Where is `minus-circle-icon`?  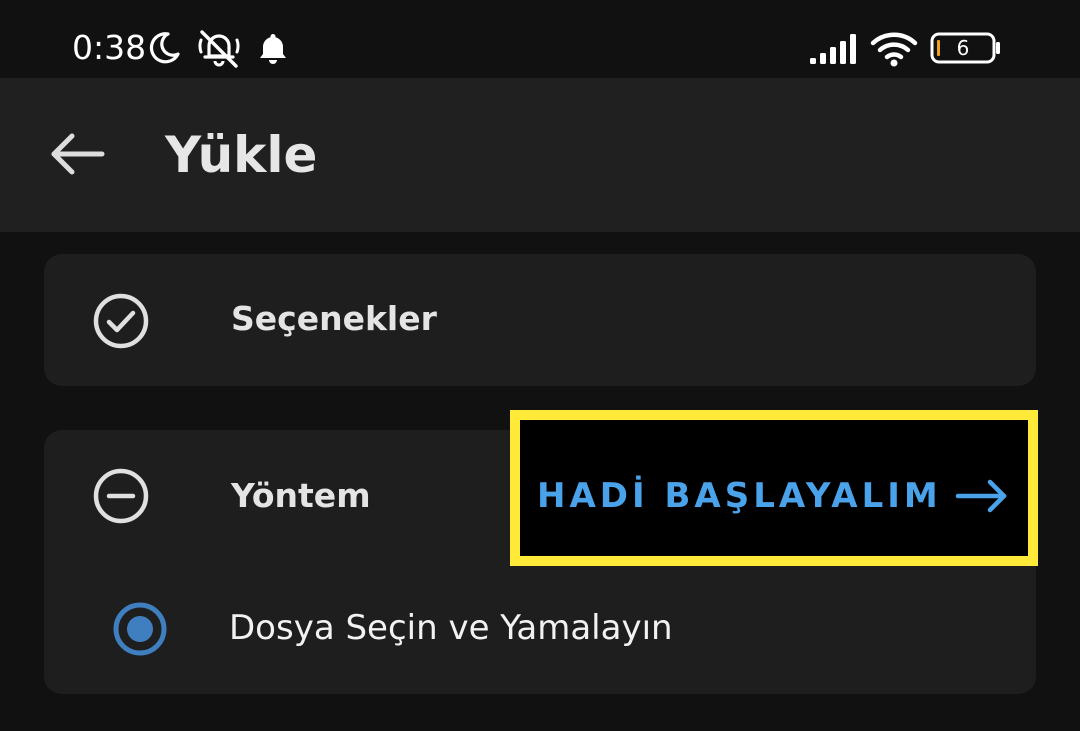
minus-circle-icon is located at coordinates (121, 496).